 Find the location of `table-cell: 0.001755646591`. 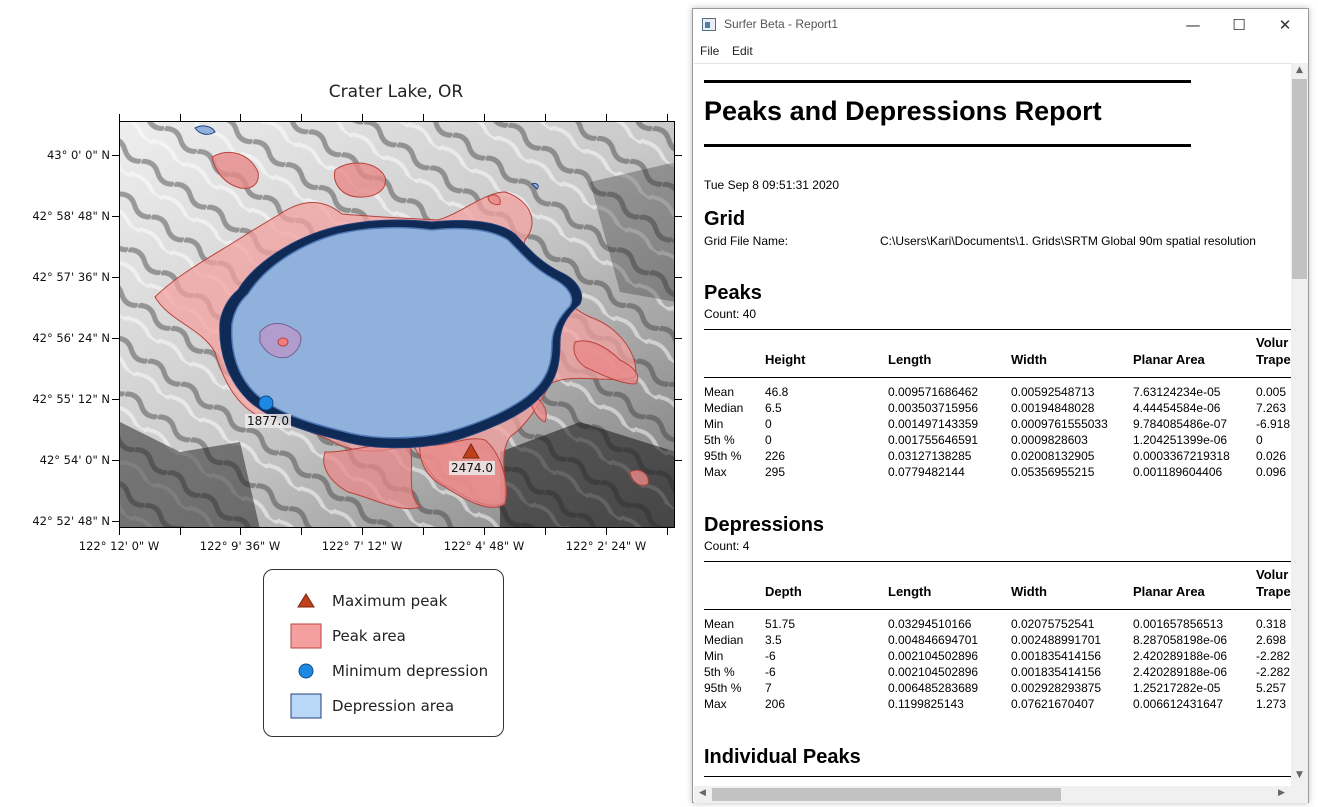

table-cell: 0.001755646591 is located at coordinates (933, 440).